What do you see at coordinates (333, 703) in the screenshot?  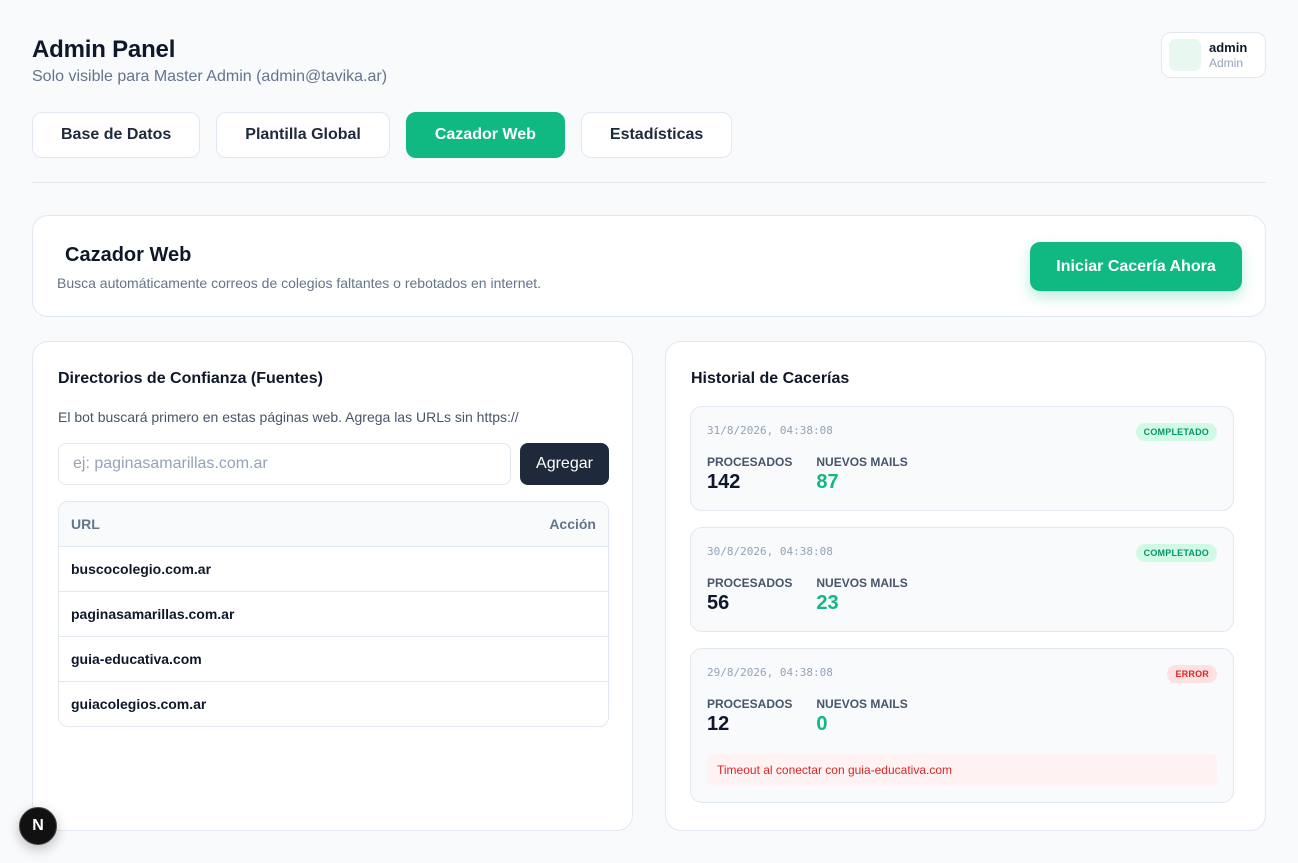 I see `table-row: guiacolegios.com.ar` at bounding box center [333, 703].